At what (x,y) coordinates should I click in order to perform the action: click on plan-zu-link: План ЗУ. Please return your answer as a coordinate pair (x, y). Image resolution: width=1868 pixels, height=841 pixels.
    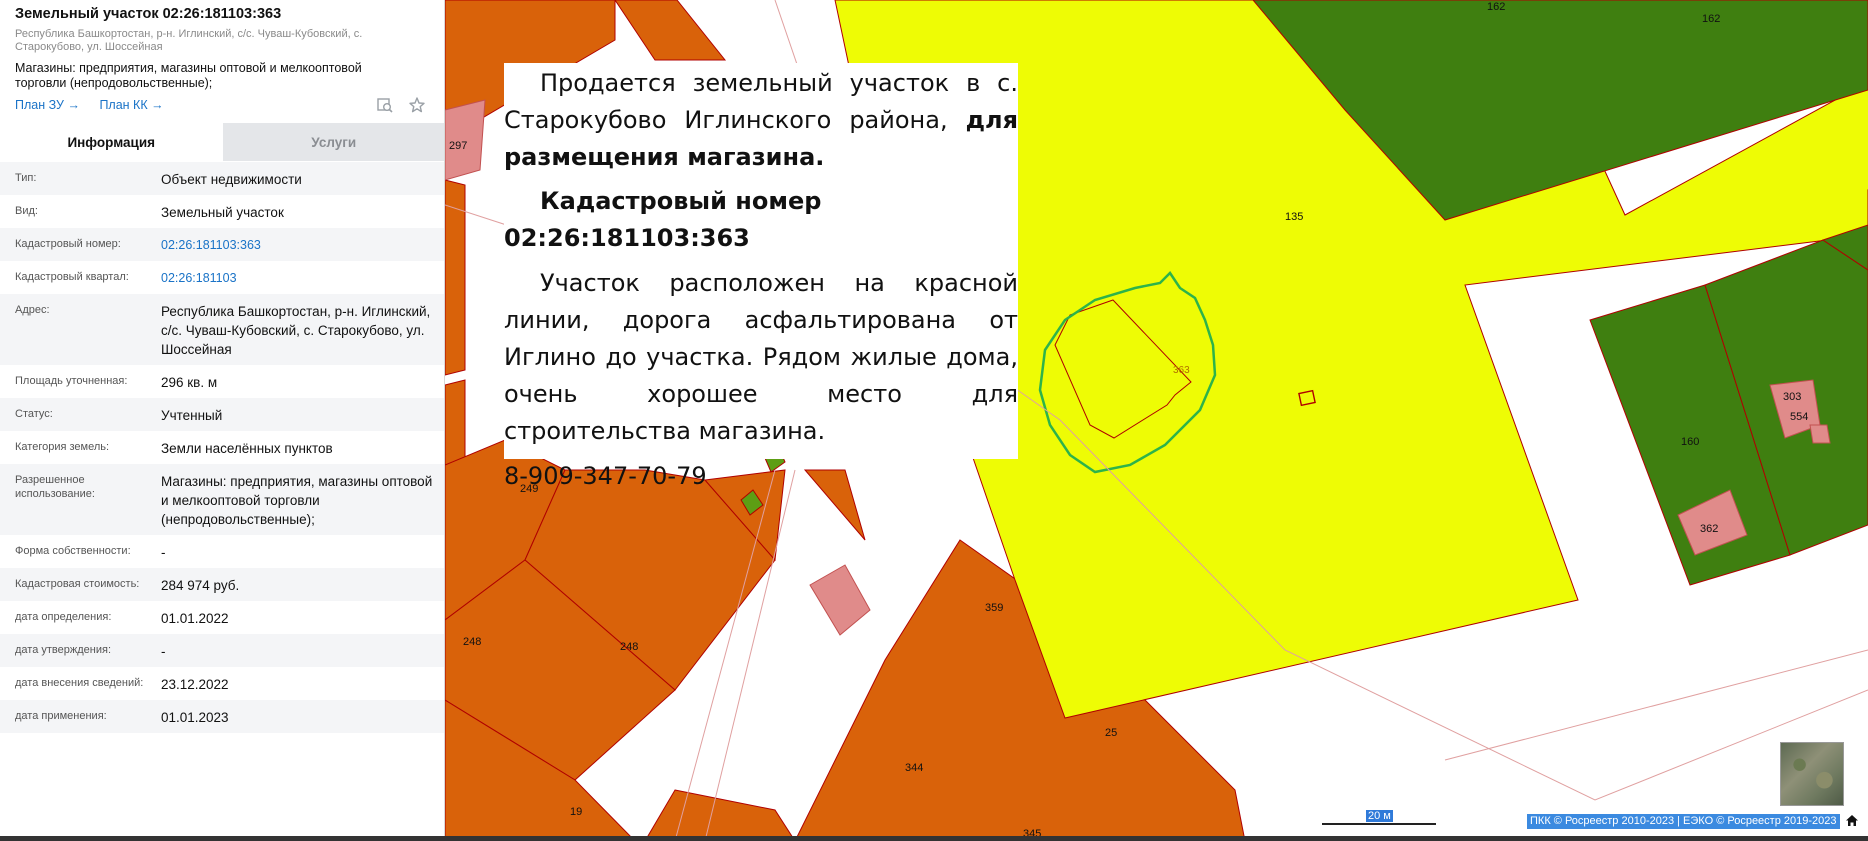
    Looking at the image, I should click on (47, 105).